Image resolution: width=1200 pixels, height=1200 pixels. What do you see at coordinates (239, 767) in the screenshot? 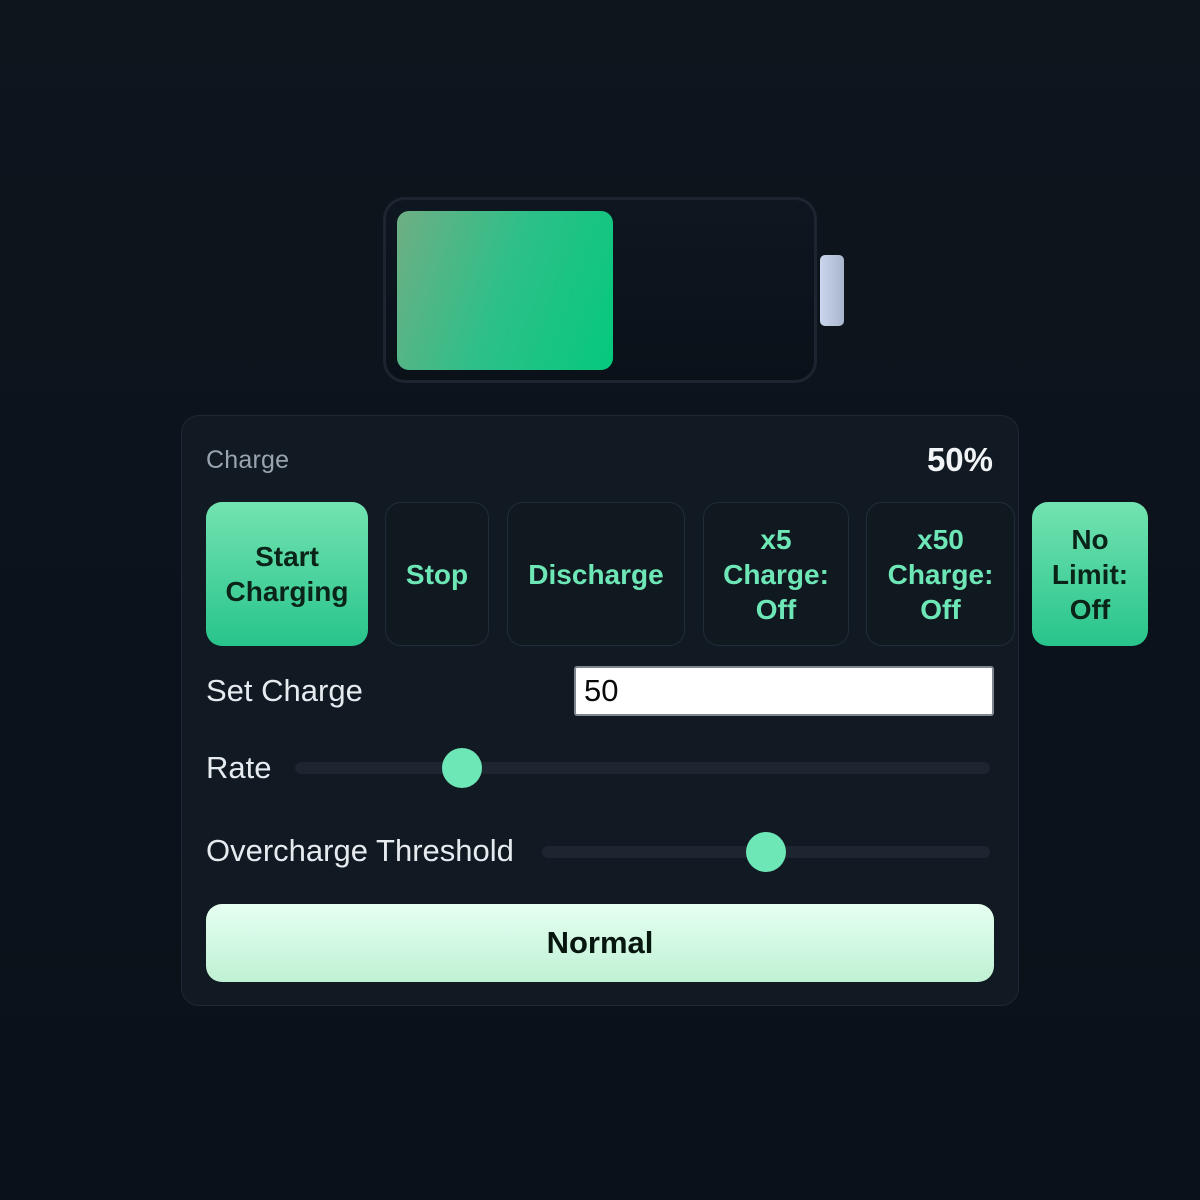
I see `rate-label: Rate` at bounding box center [239, 767].